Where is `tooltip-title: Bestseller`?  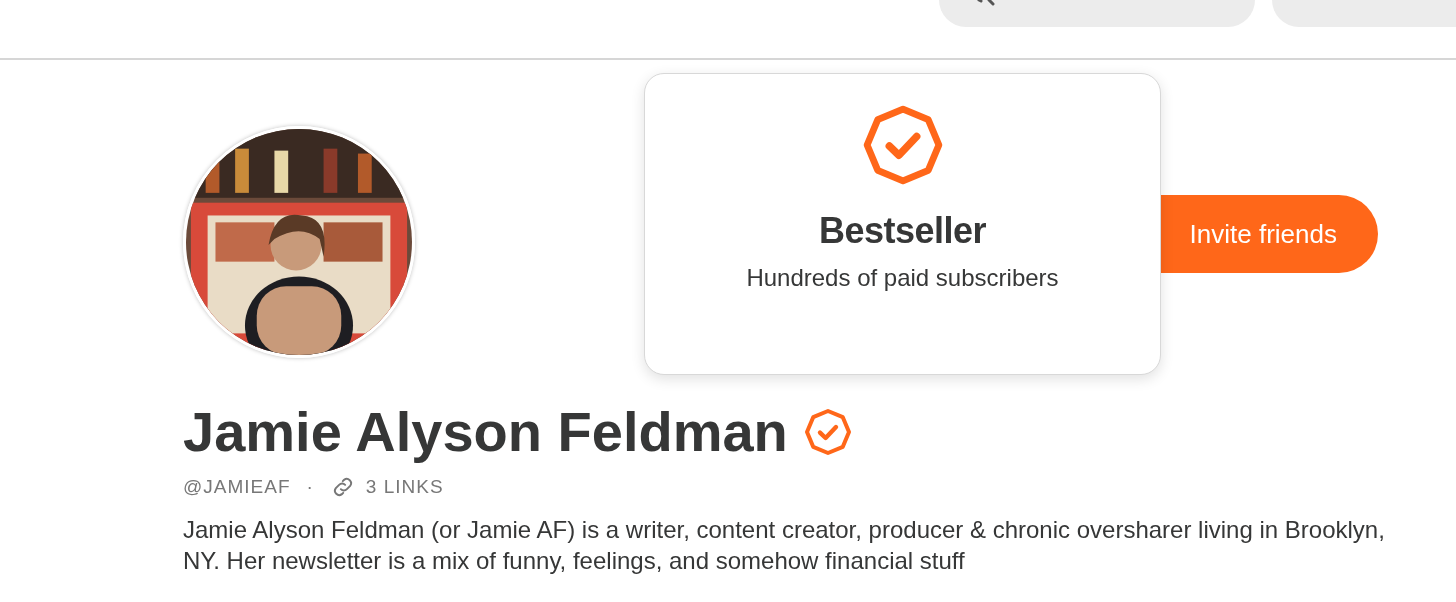
tooltip-title: Bestseller is located at coordinates (902, 231).